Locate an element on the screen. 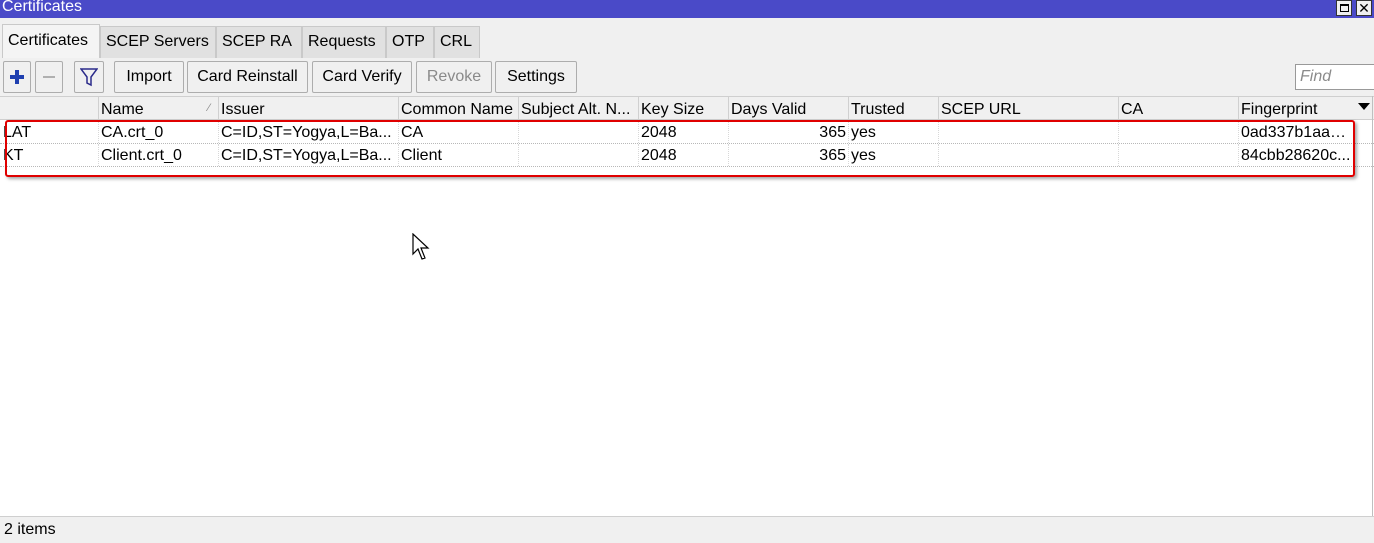 This screenshot has height=543, width=1374. window-title: Certificates is located at coordinates (42, 7).